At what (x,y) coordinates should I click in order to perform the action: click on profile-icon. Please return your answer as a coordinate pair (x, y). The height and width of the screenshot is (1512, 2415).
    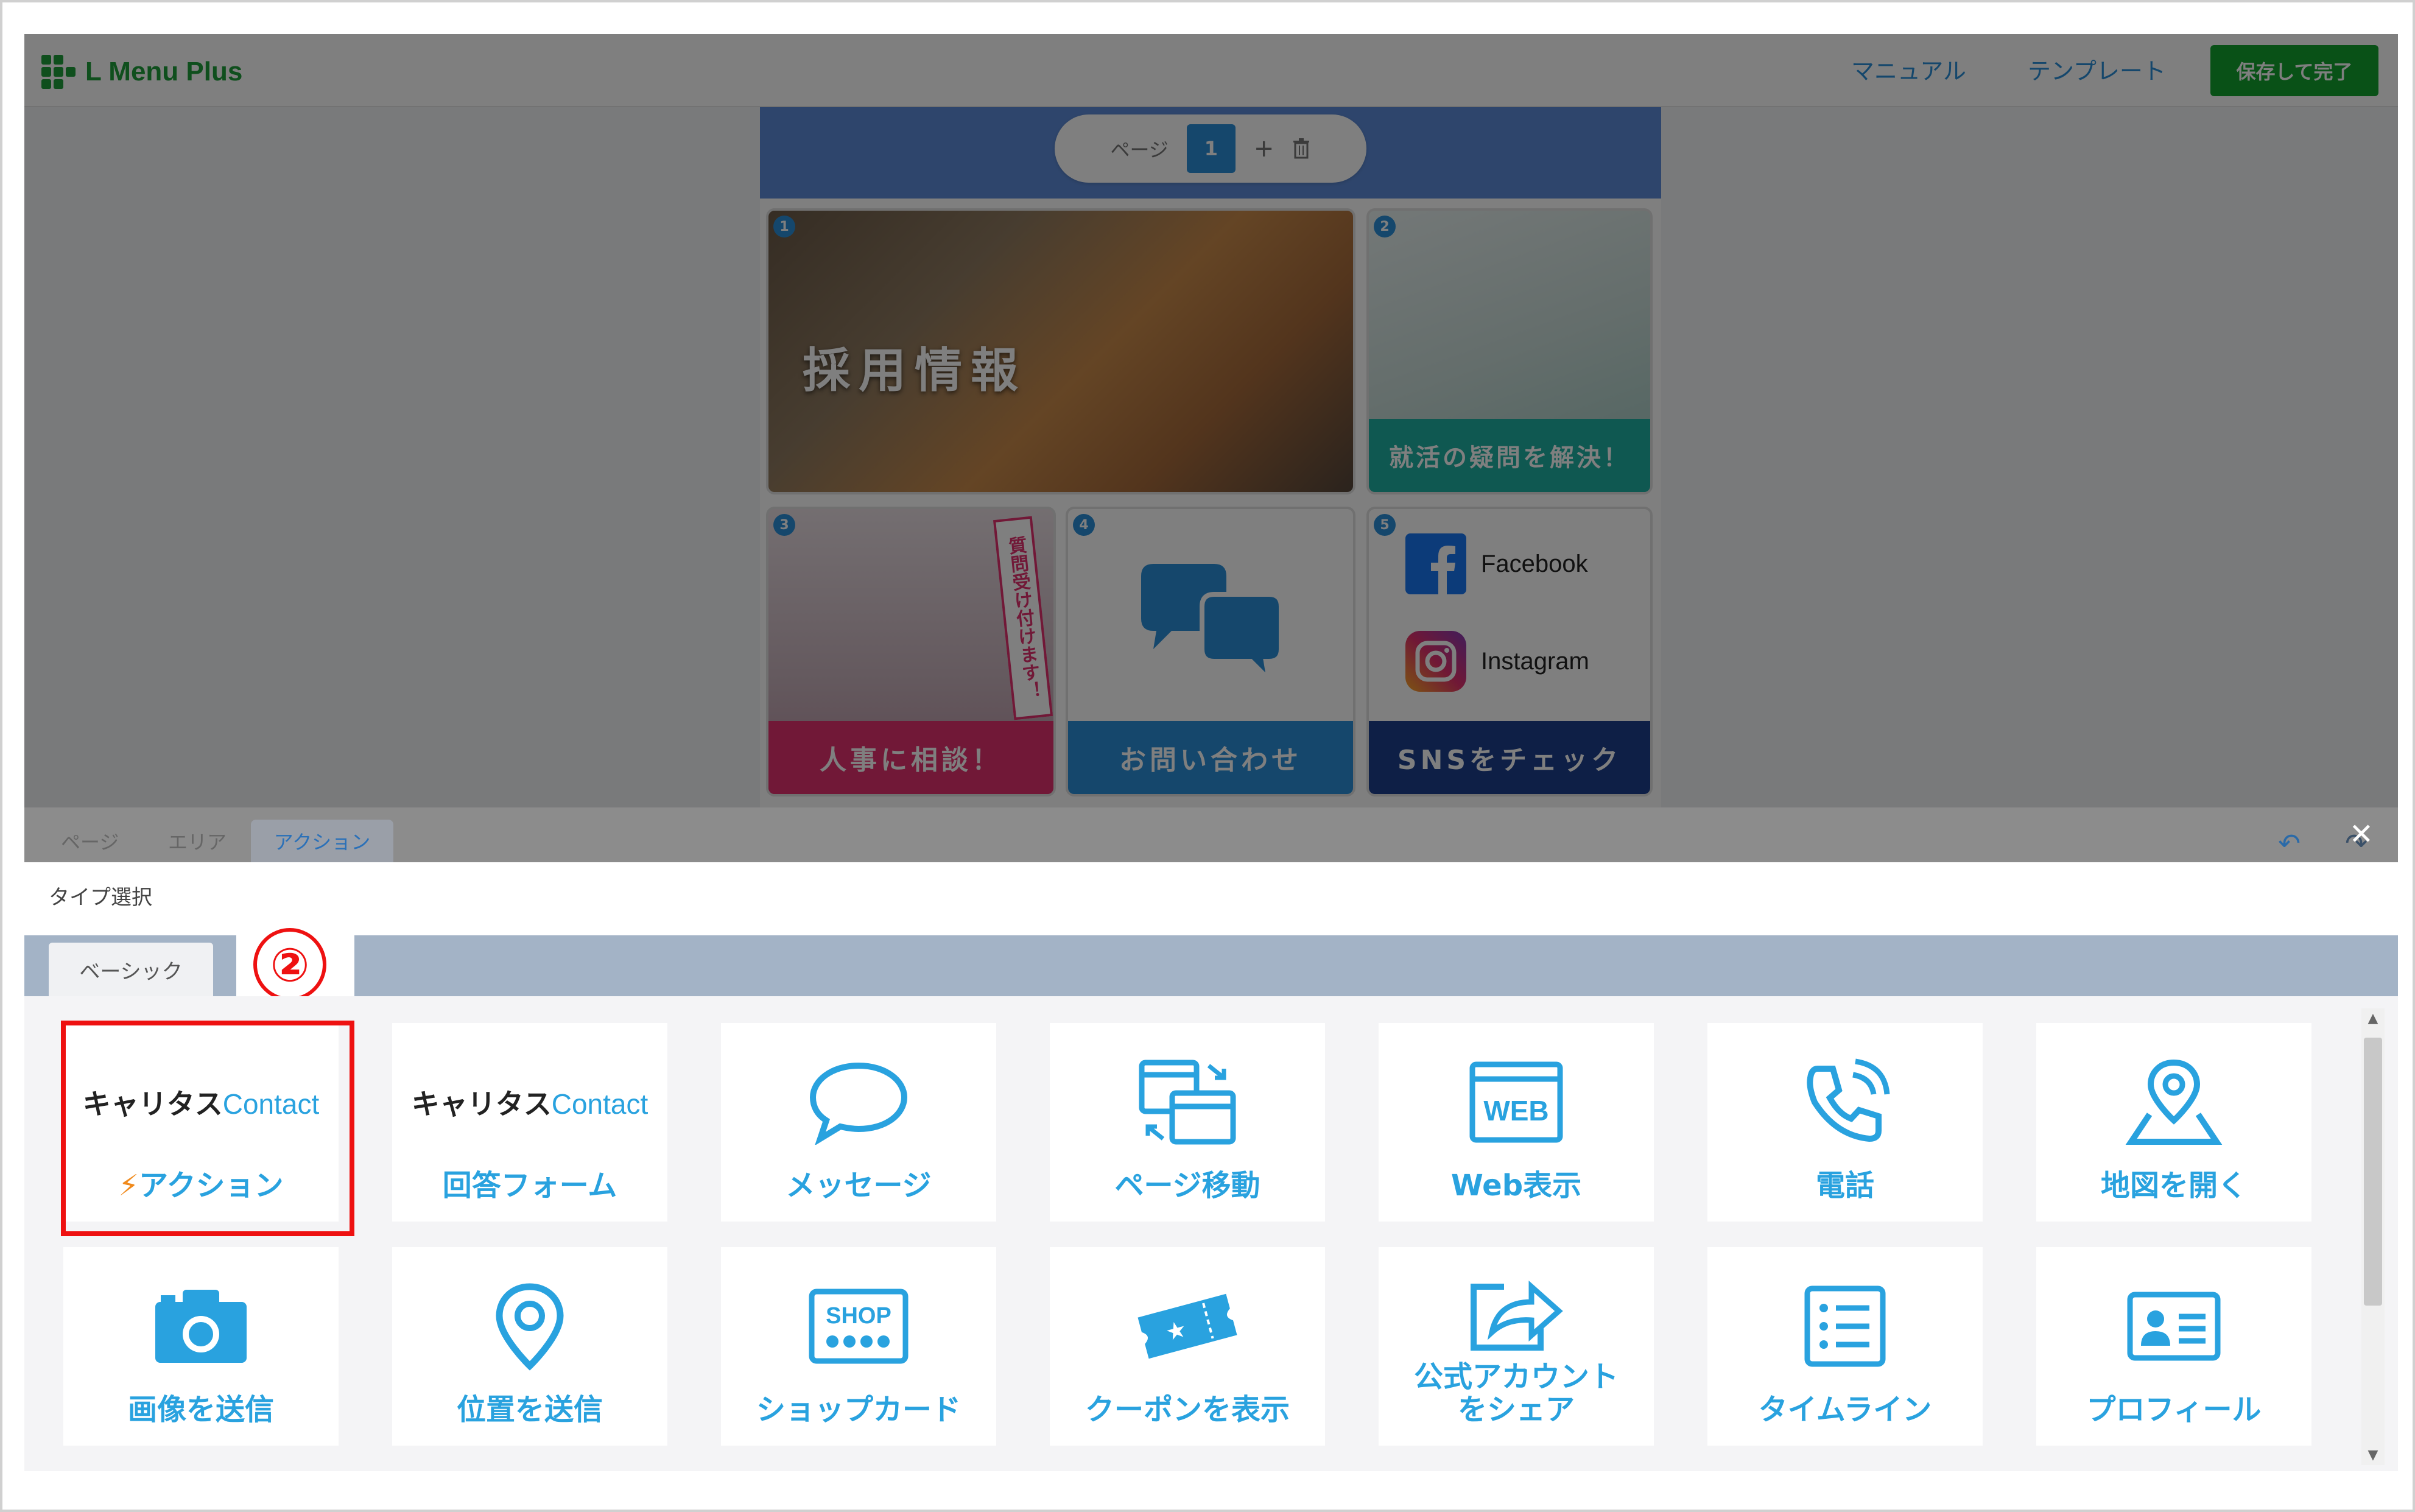
    Looking at the image, I should click on (2174, 1327).